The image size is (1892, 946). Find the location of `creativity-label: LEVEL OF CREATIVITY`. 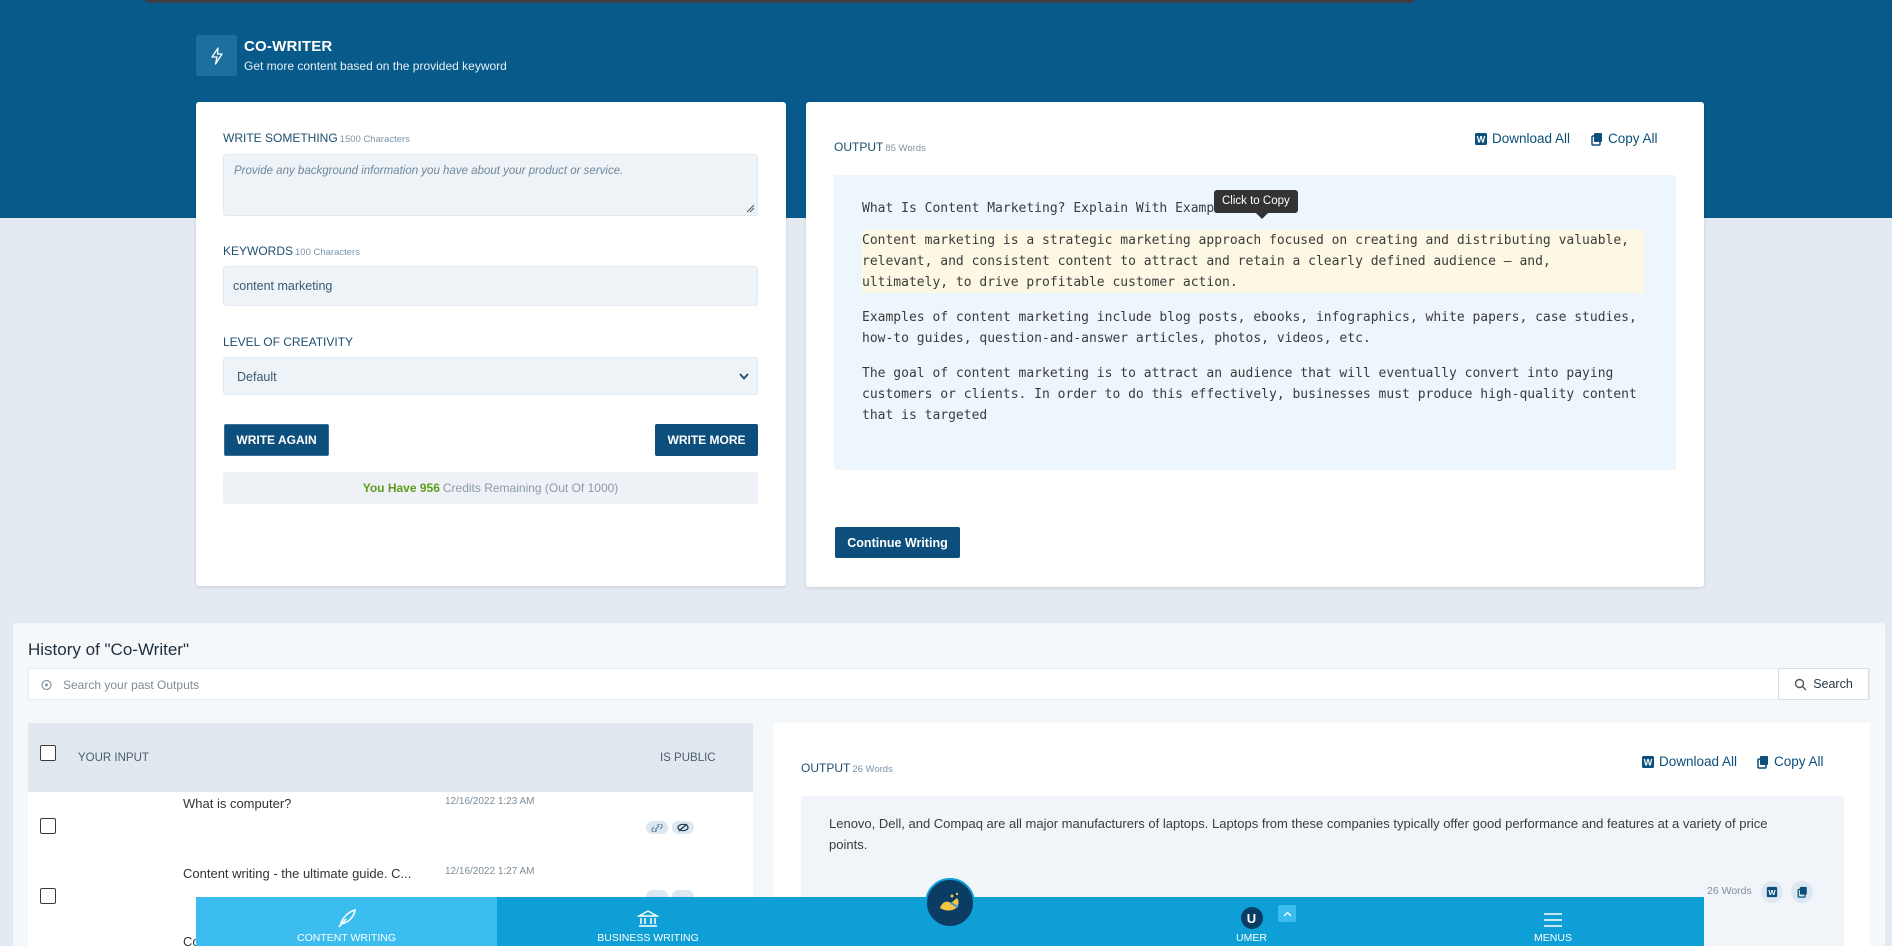

creativity-label: LEVEL OF CREATIVITY is located at coordinates (288, 342).